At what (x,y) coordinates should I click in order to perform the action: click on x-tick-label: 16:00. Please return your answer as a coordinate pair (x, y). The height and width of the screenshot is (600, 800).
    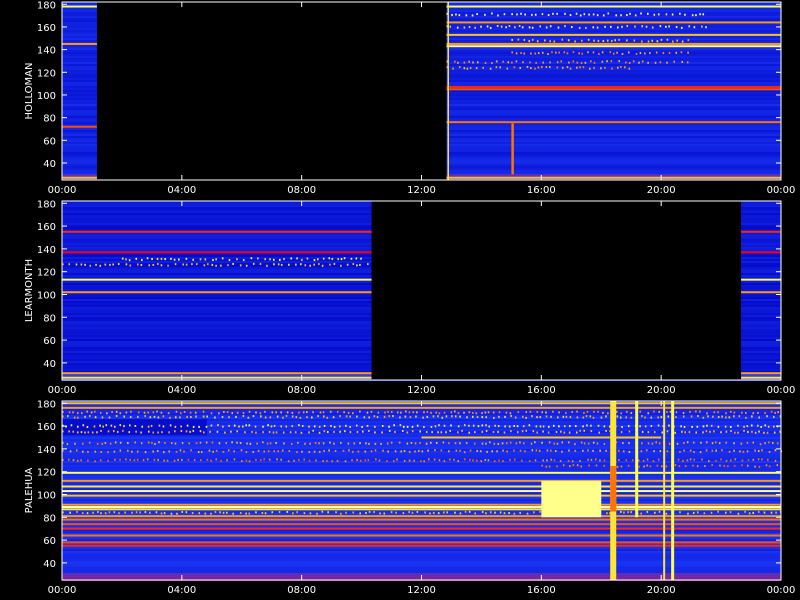
    Looking at the image, I should click on (541, 390).